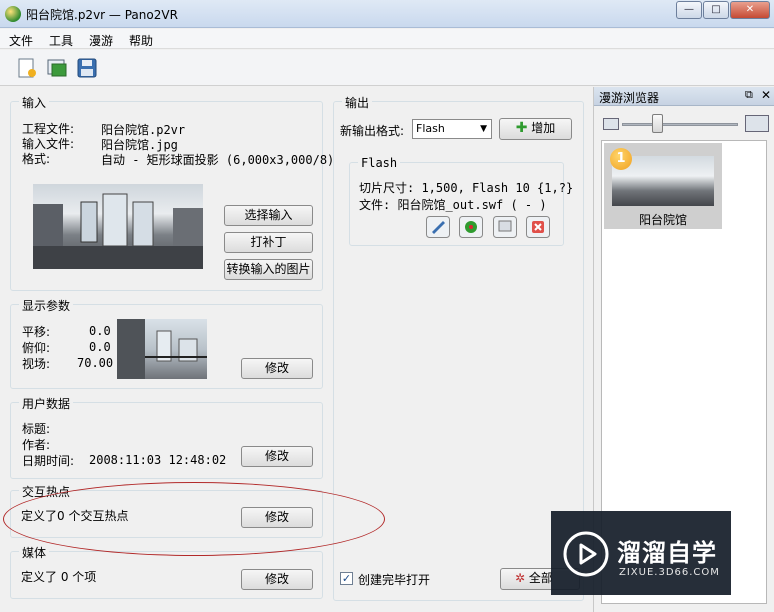 The height and width of the screenshot is (612, 774). I want to click on chevron-down-icon: ▼, so click(483, 129).